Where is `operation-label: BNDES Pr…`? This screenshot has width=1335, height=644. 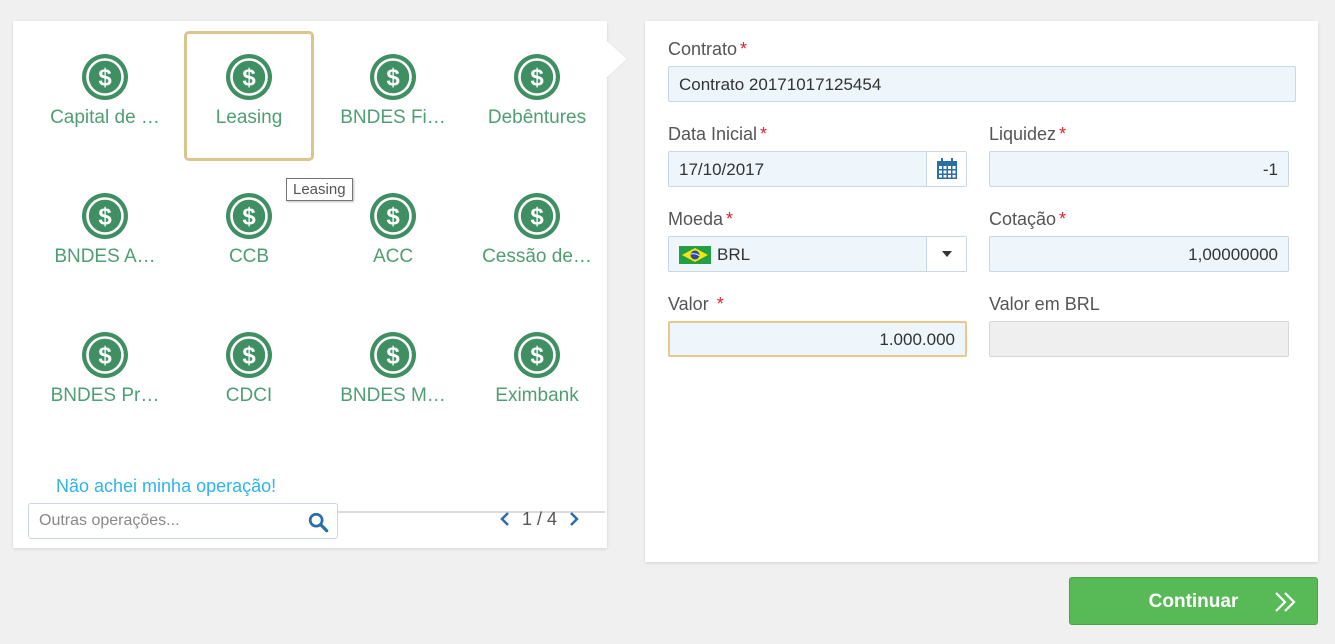
operation-label: BNDES Pr… is located at coordinates (105, 395).